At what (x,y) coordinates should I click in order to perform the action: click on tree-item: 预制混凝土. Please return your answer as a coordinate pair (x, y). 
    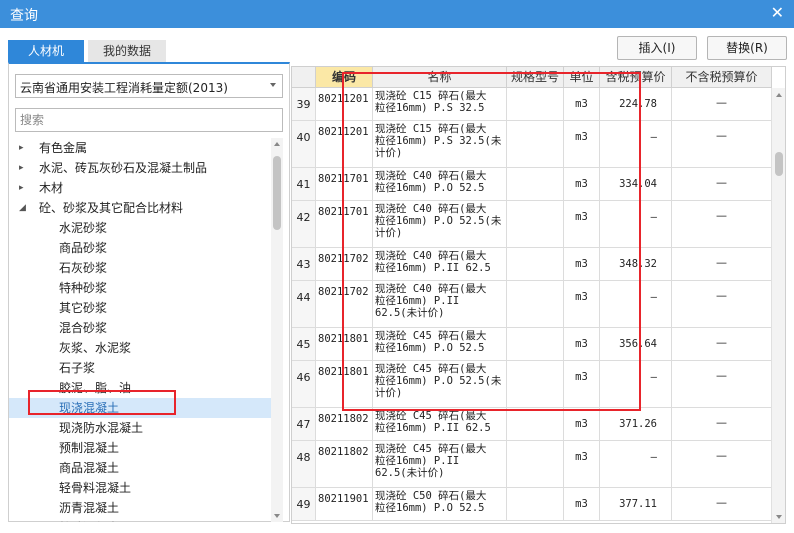
    Looking at the image, I should click on (140, 448).